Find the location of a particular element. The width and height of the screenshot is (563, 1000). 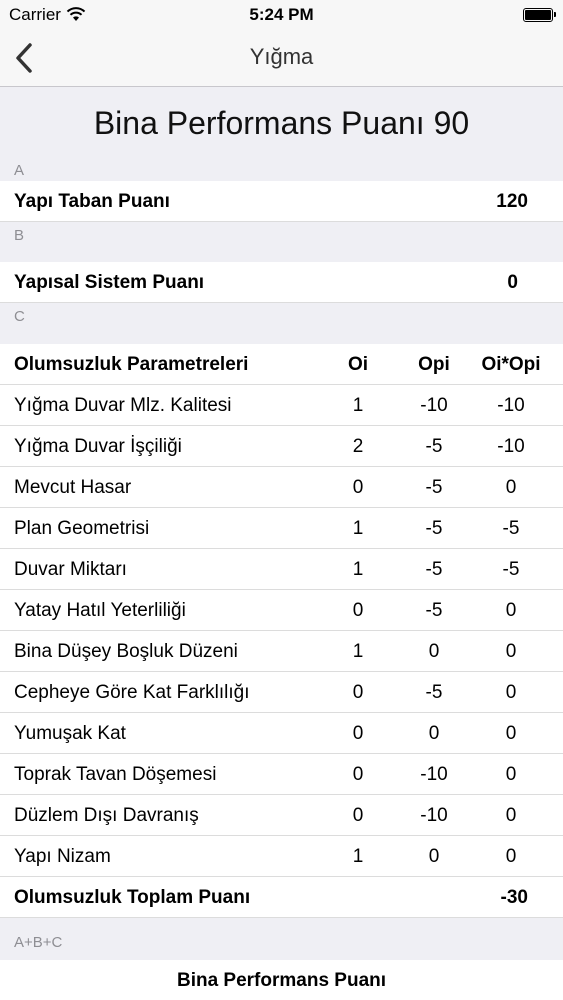

nav-title: Yığma is located at coordinates (281, 56).